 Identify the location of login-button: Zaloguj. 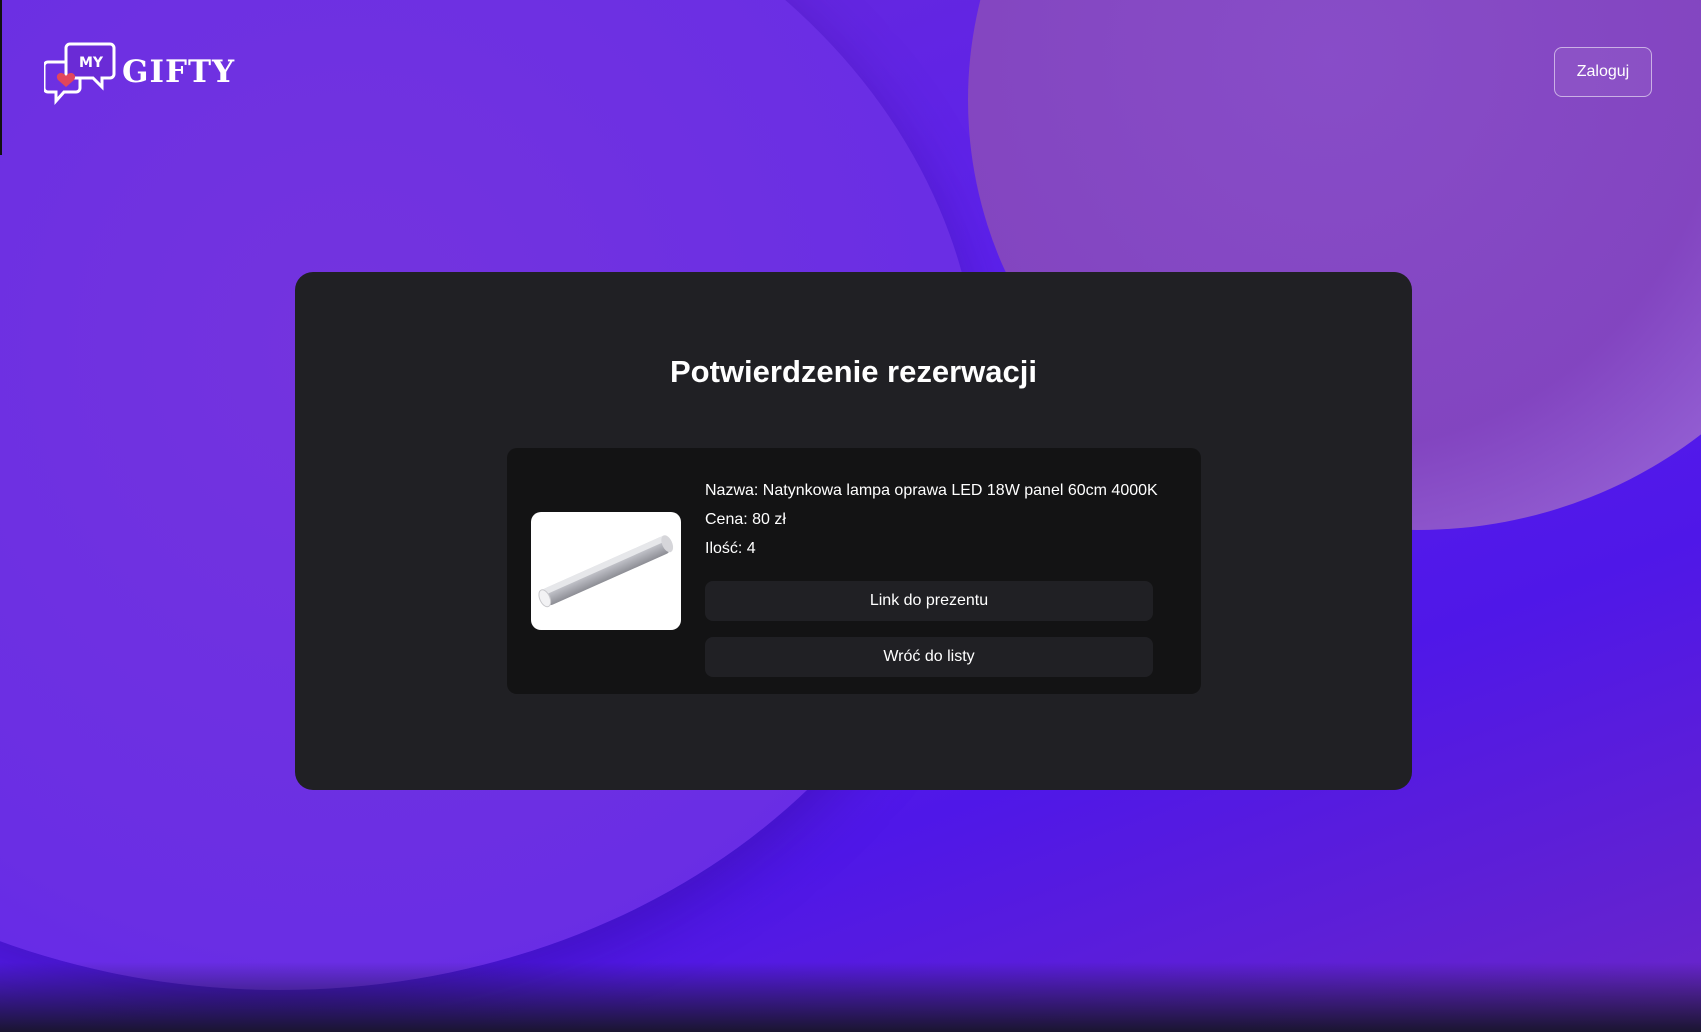
(1603, 72).